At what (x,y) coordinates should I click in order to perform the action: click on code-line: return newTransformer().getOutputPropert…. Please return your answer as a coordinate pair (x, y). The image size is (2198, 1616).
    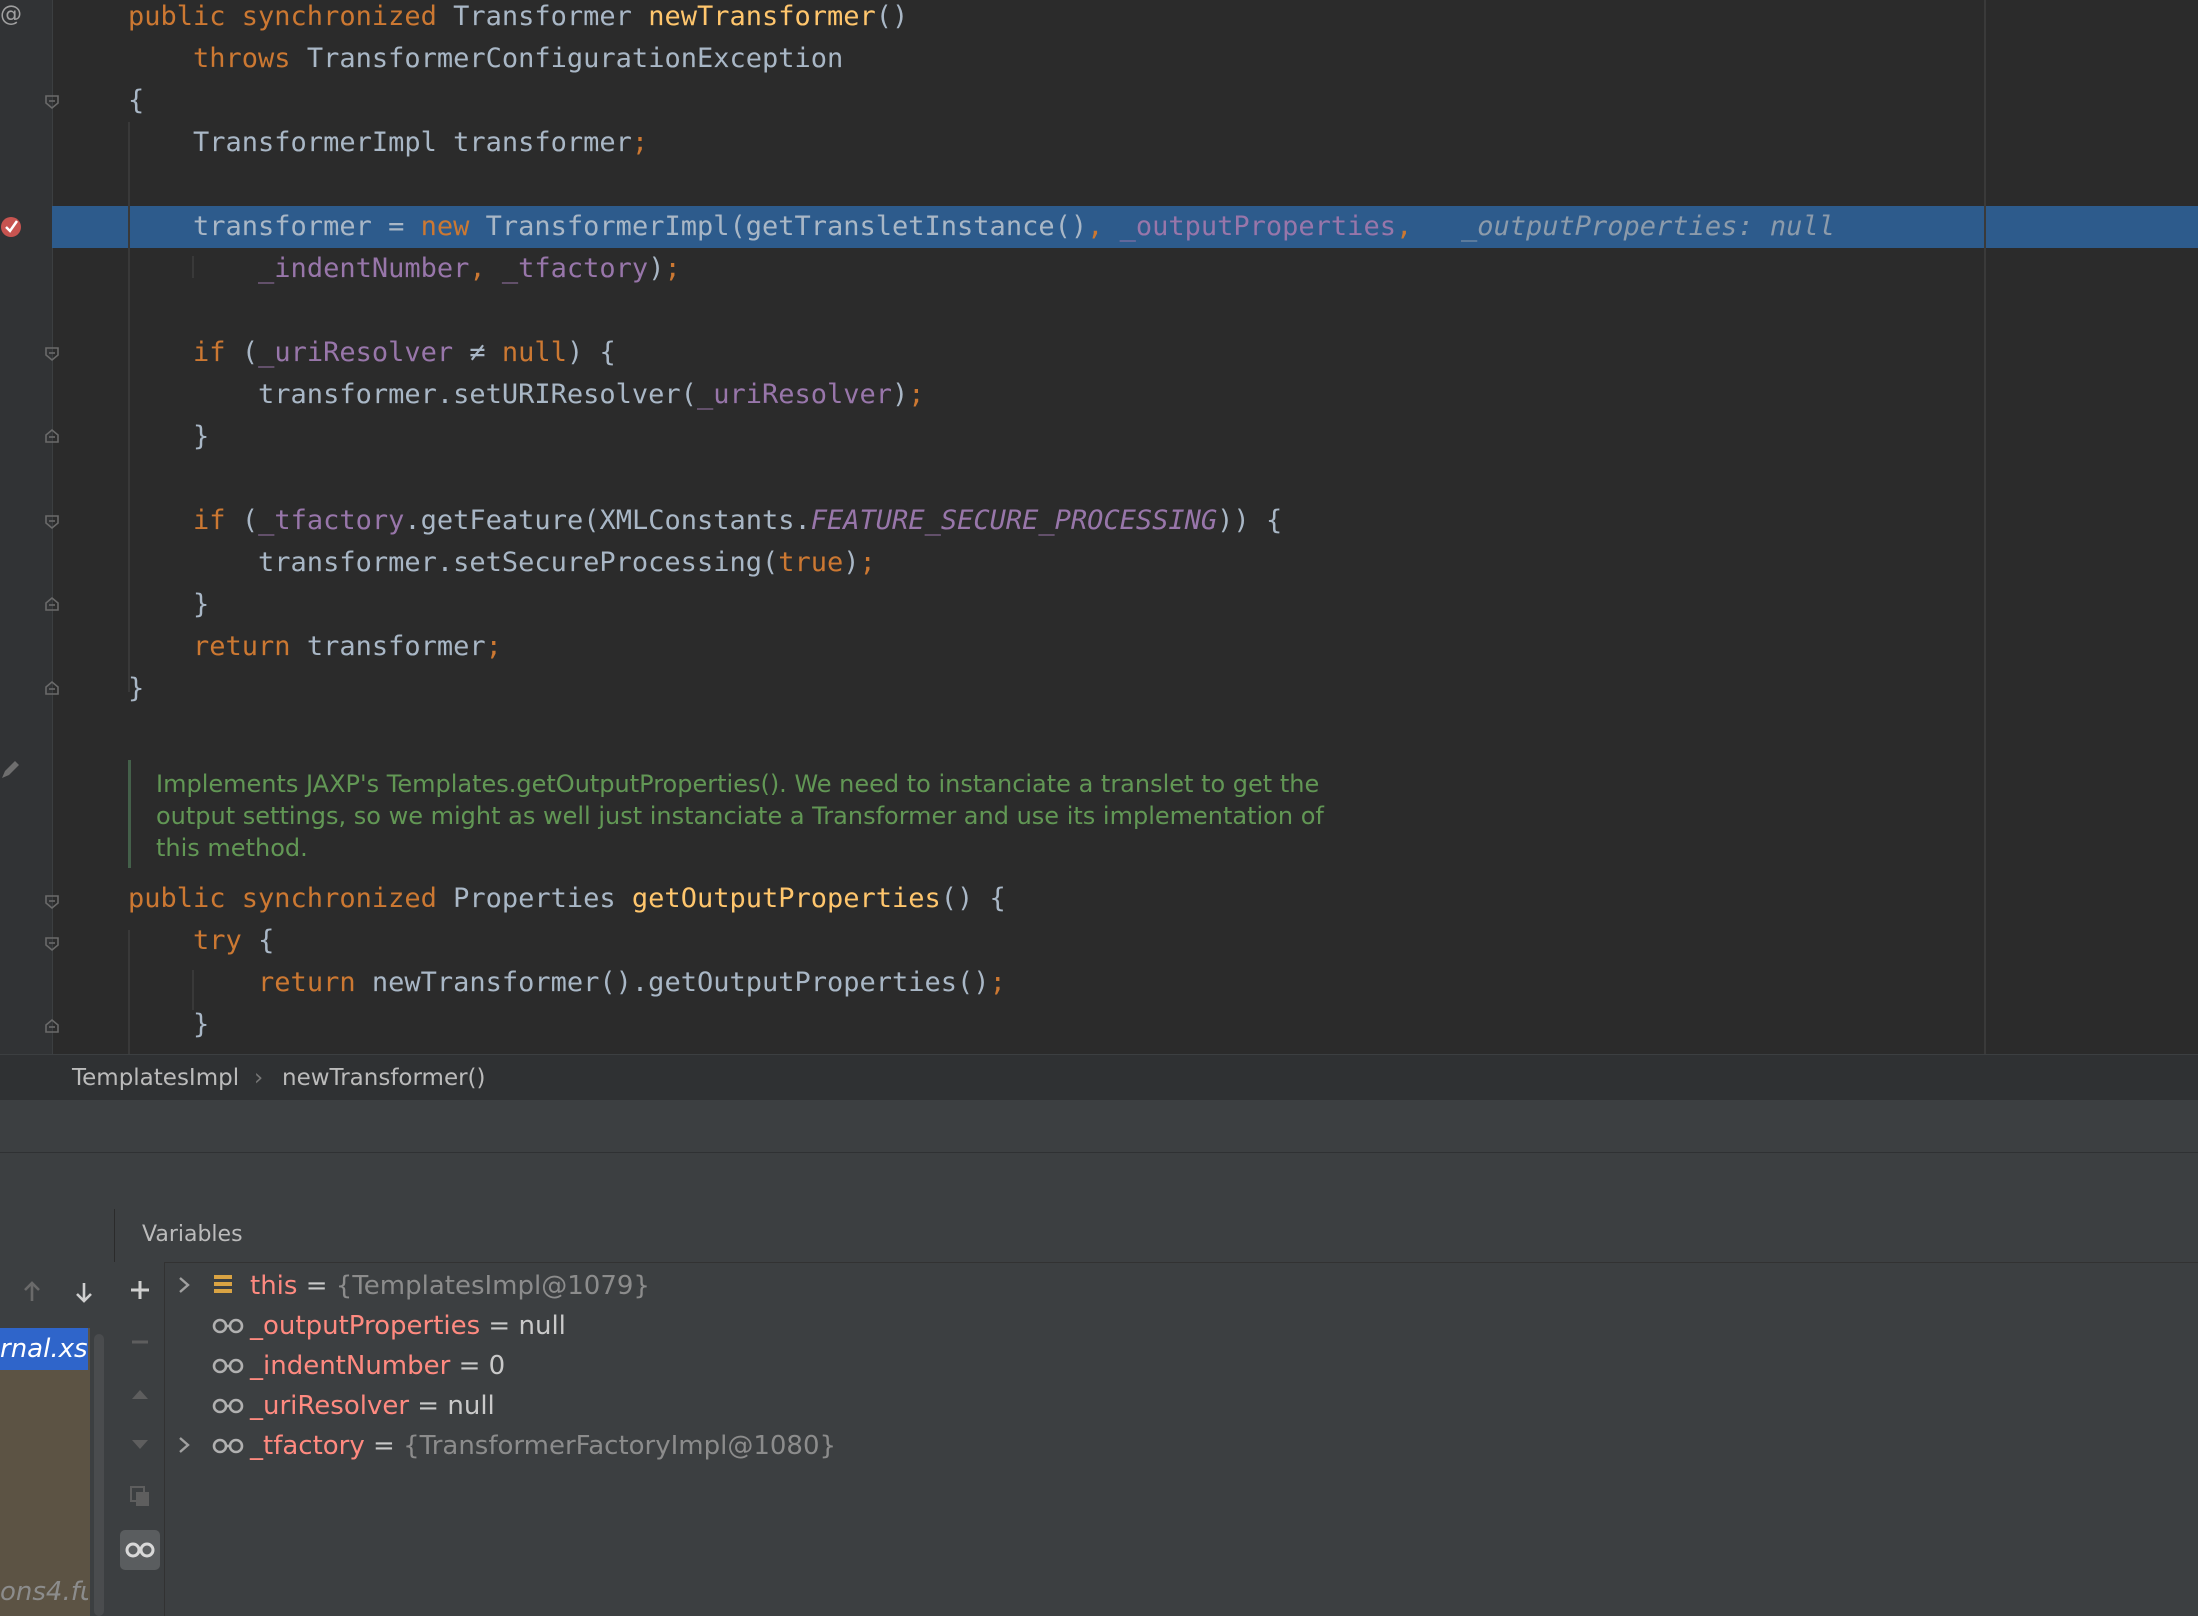
    Looking at the image, I should click on (567, 983).